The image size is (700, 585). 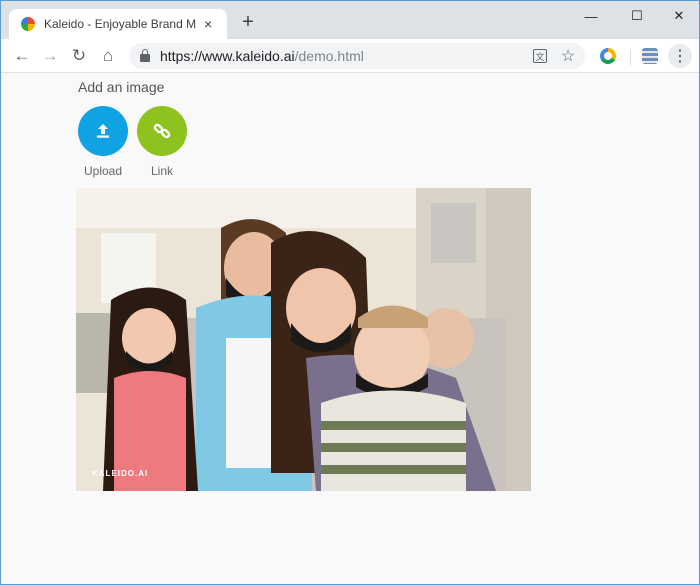 I want to click on link-button, so click(x=162, y=131).